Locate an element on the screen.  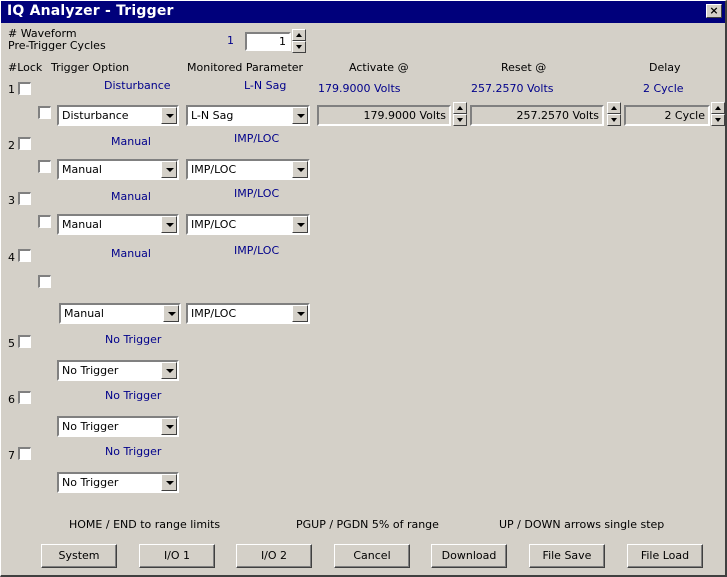
trigger-number: 2 is located at coordinates (11, 145).